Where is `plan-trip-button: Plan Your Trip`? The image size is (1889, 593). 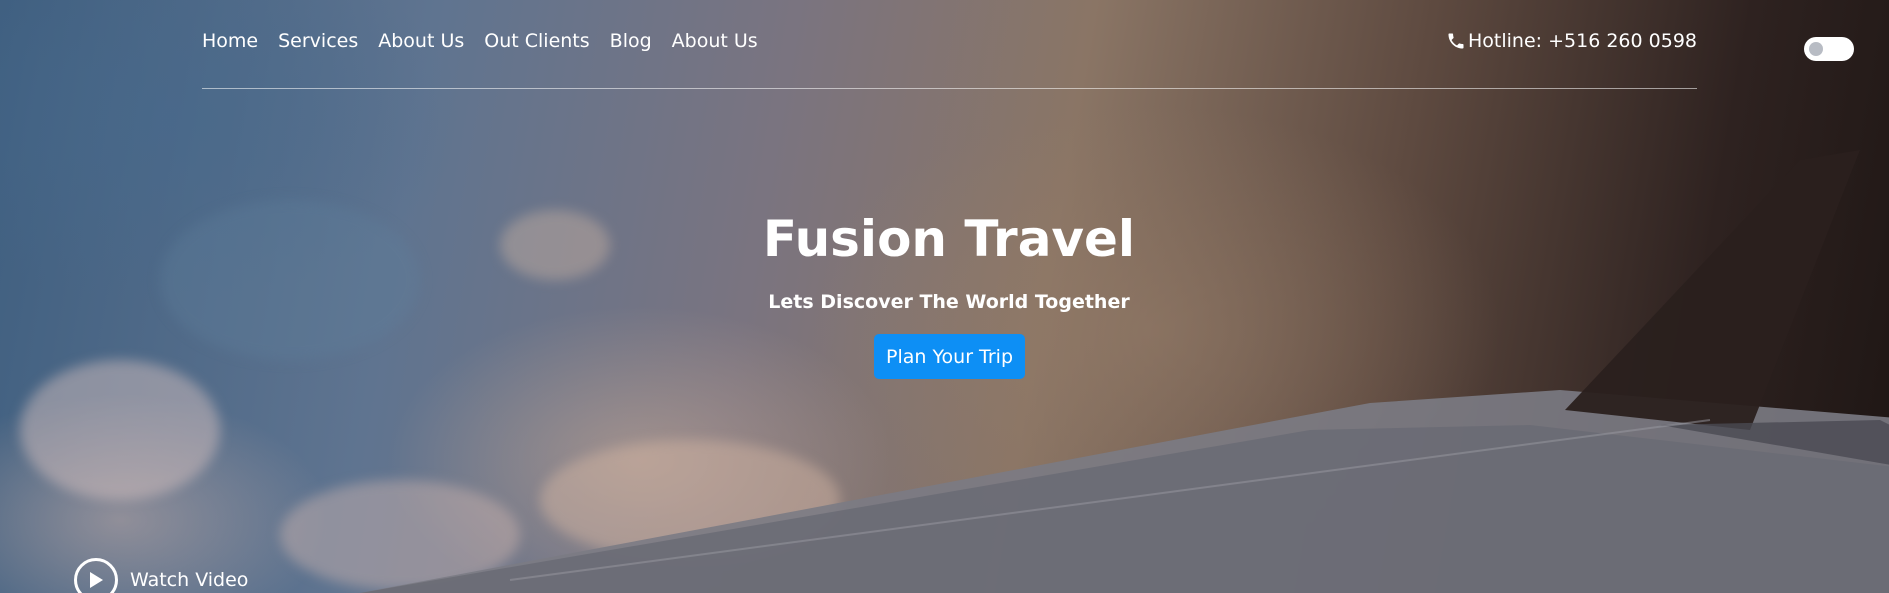 plan-trip-button: Plan Your Trip is located at coordinates (949, 356).